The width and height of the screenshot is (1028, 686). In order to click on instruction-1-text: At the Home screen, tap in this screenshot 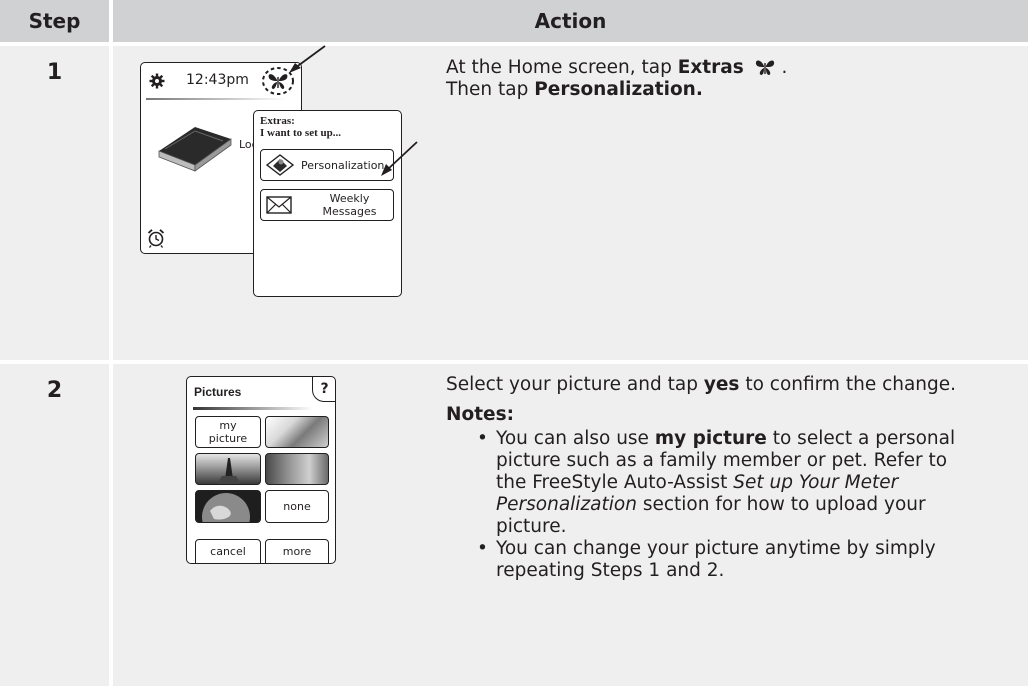, I will do `click(562, 67)`.